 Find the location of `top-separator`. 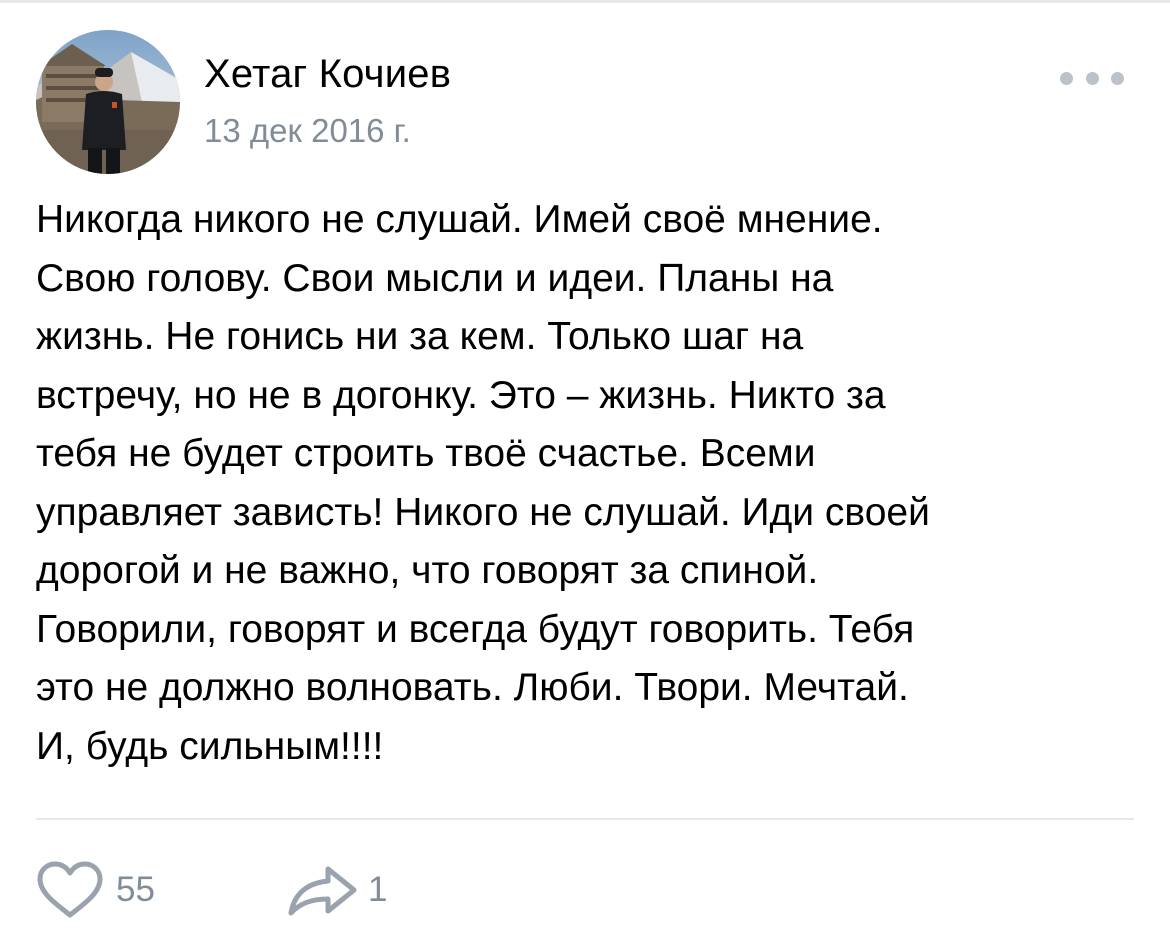

top-separator is located at coordinates (585, 1).